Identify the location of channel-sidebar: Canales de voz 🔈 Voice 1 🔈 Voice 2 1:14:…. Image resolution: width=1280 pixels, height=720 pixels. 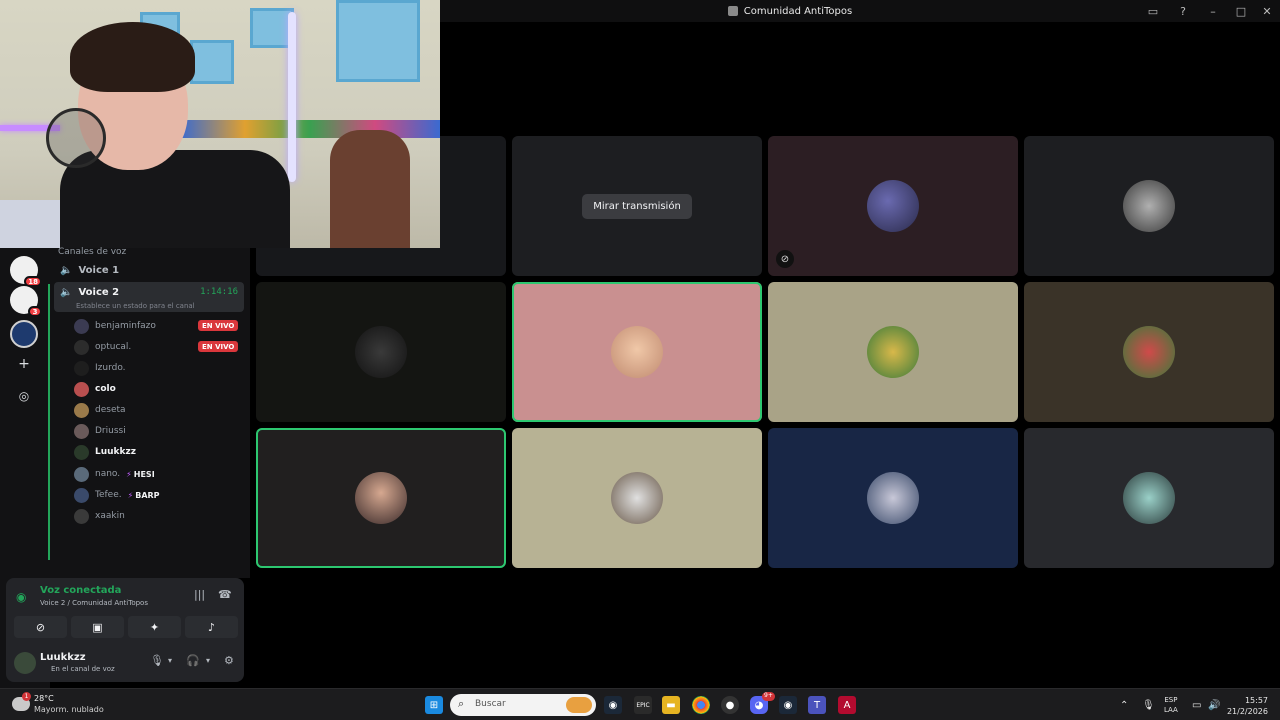
(149, 412).